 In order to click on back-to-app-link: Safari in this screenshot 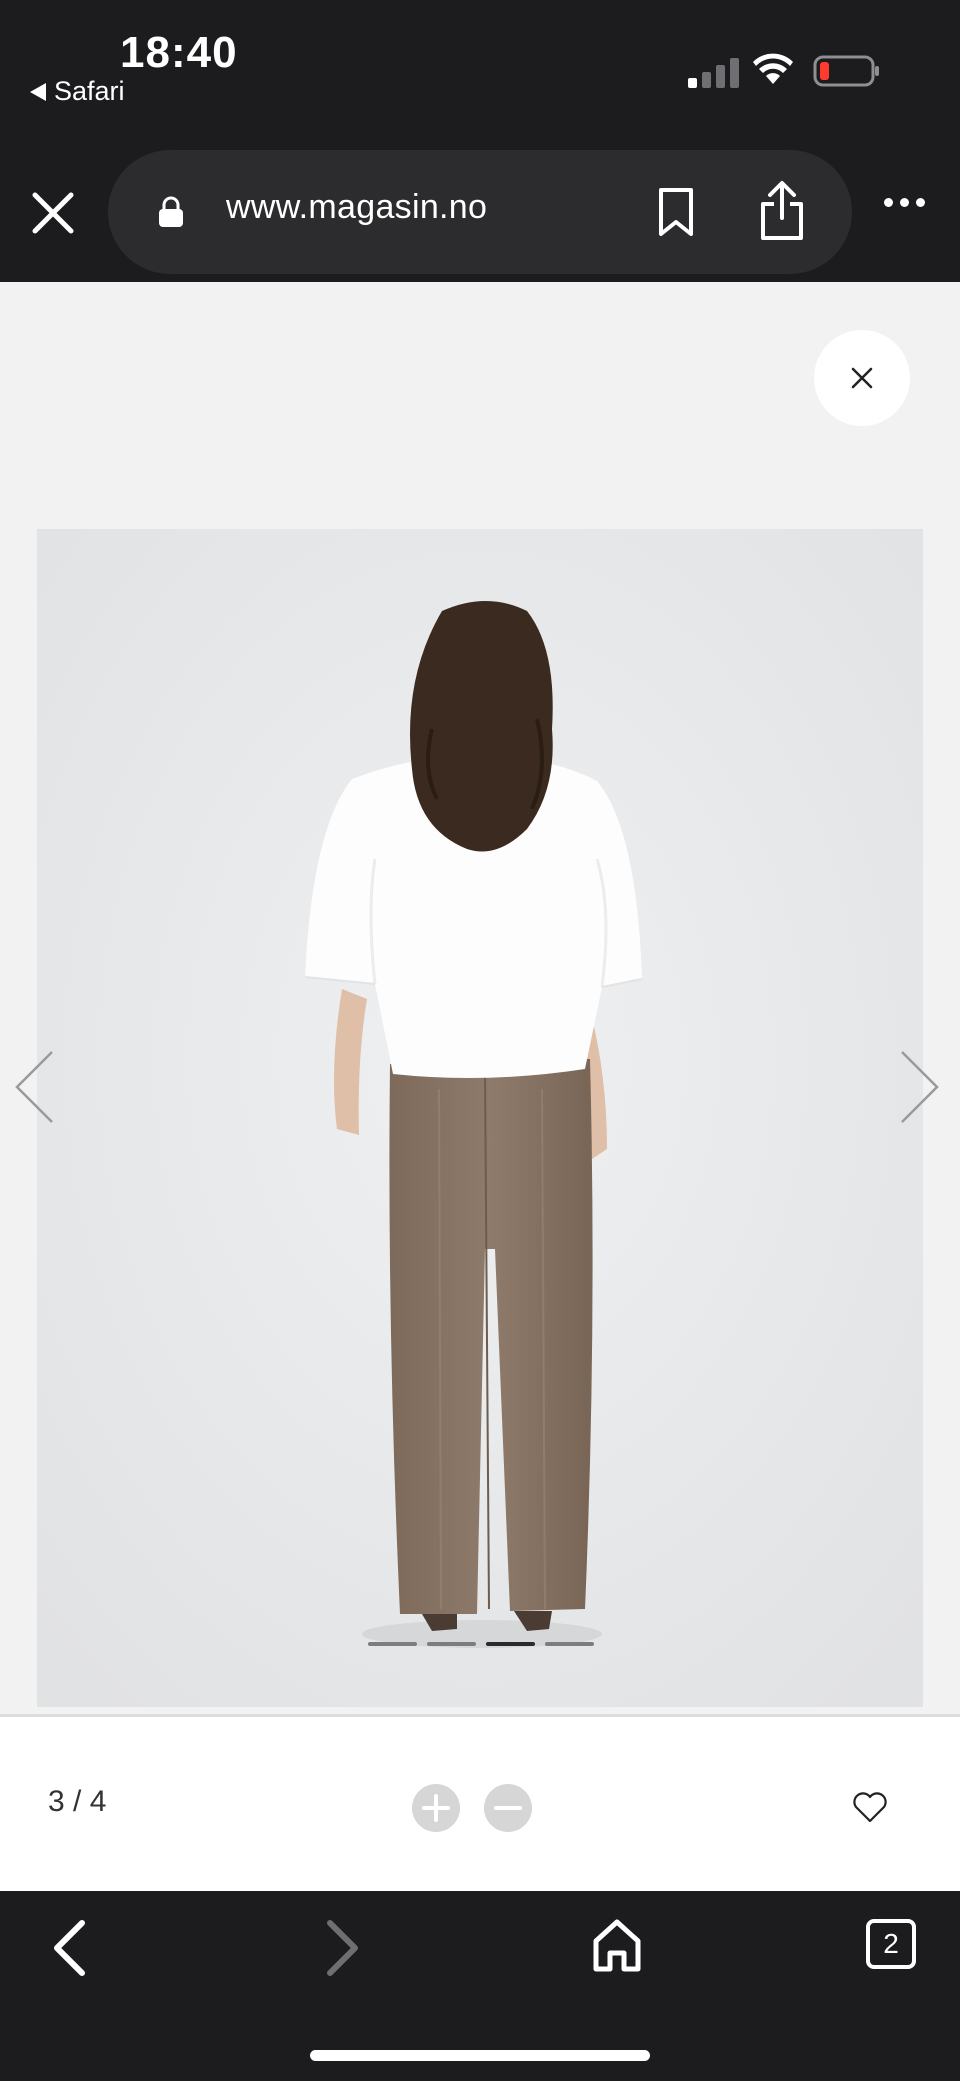, I will do `click(77, 91)`.